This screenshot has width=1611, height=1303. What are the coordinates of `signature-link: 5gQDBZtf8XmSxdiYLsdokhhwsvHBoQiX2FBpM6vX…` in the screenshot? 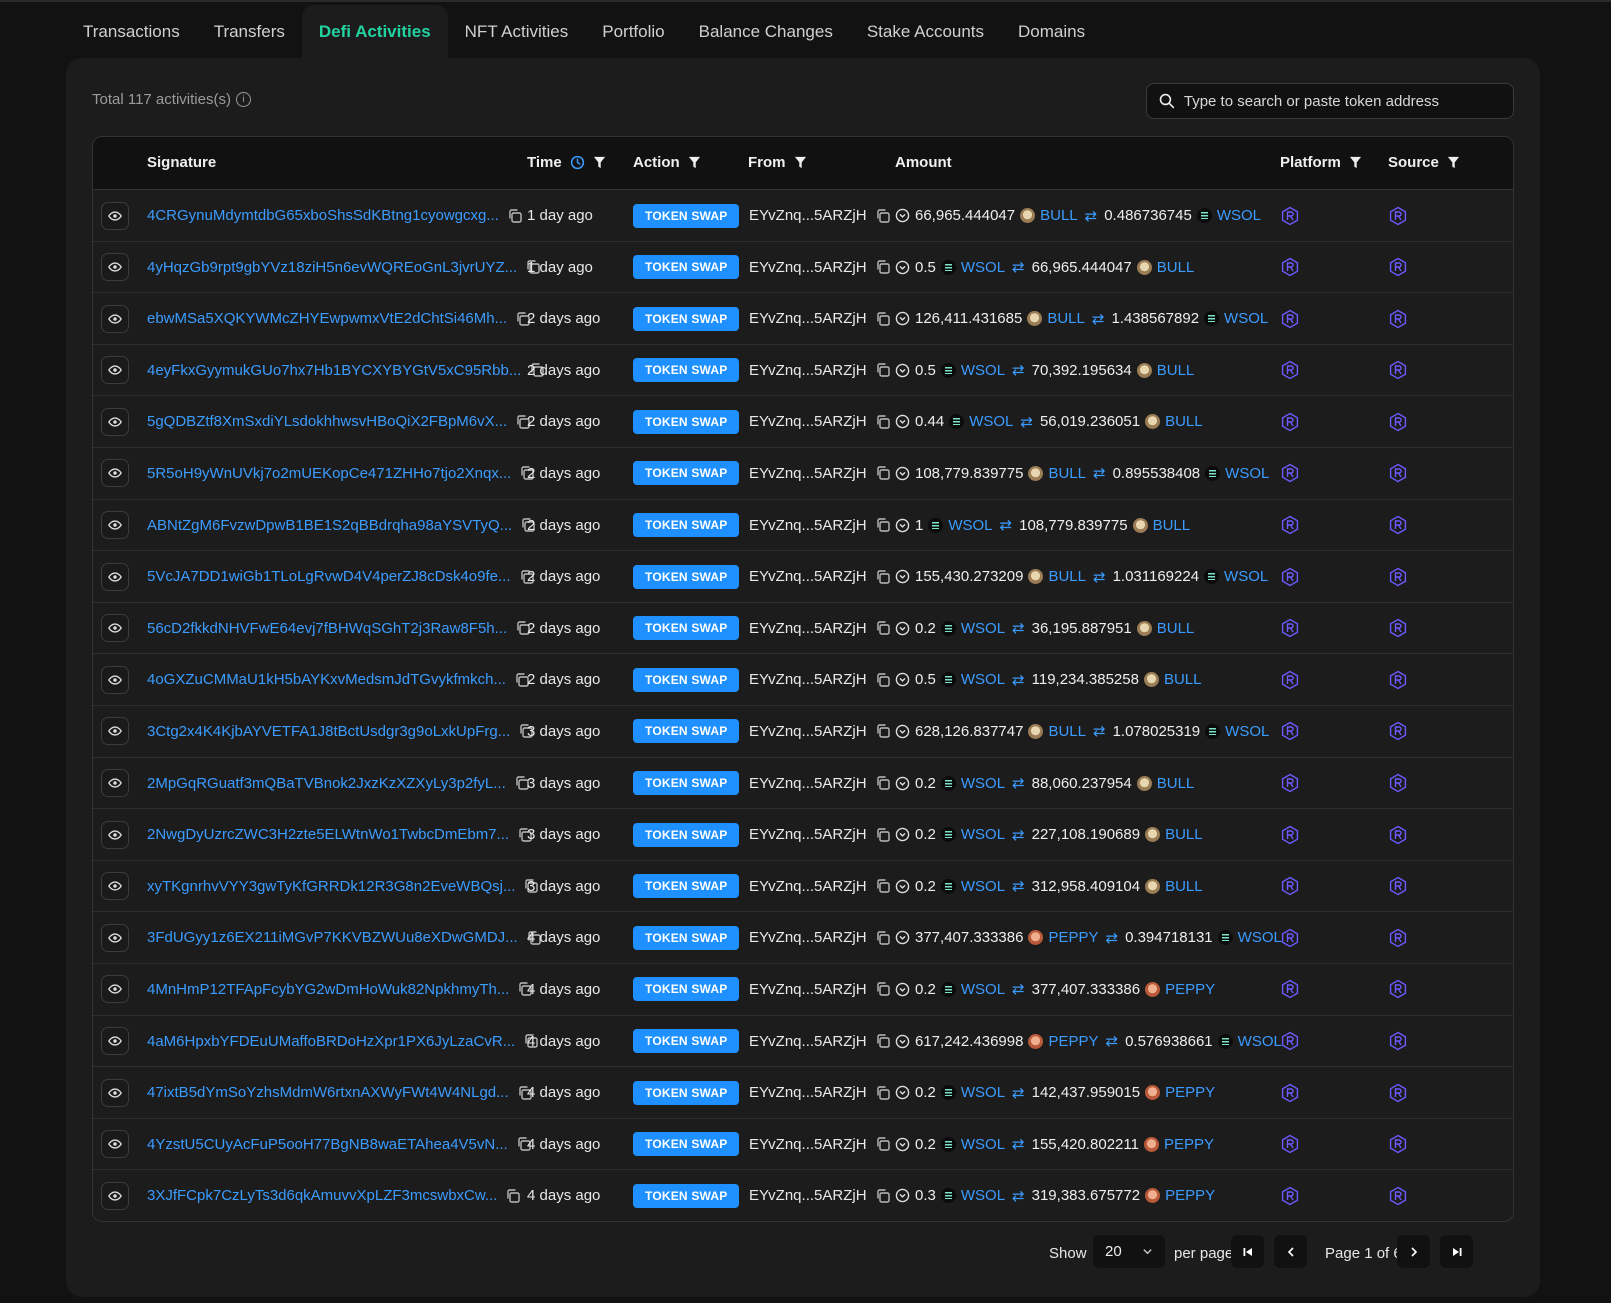 It's located at (327, 421).